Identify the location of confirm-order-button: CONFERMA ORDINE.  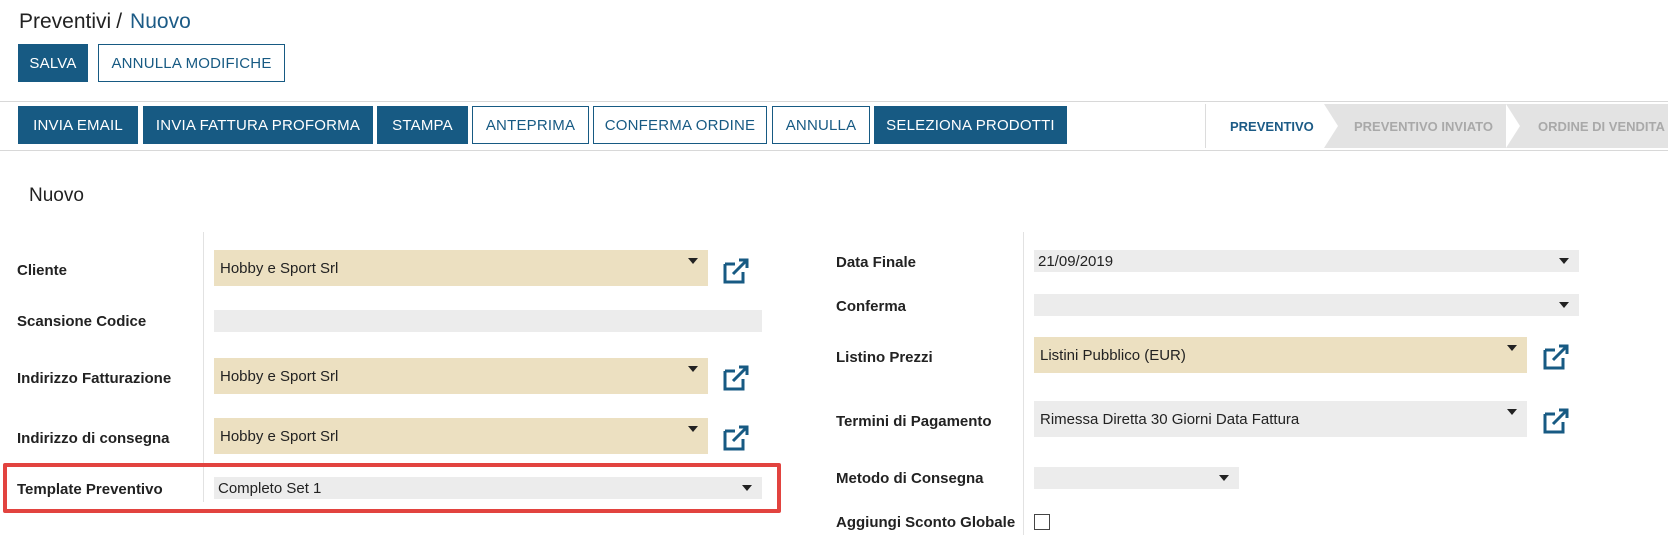
(680, 125).